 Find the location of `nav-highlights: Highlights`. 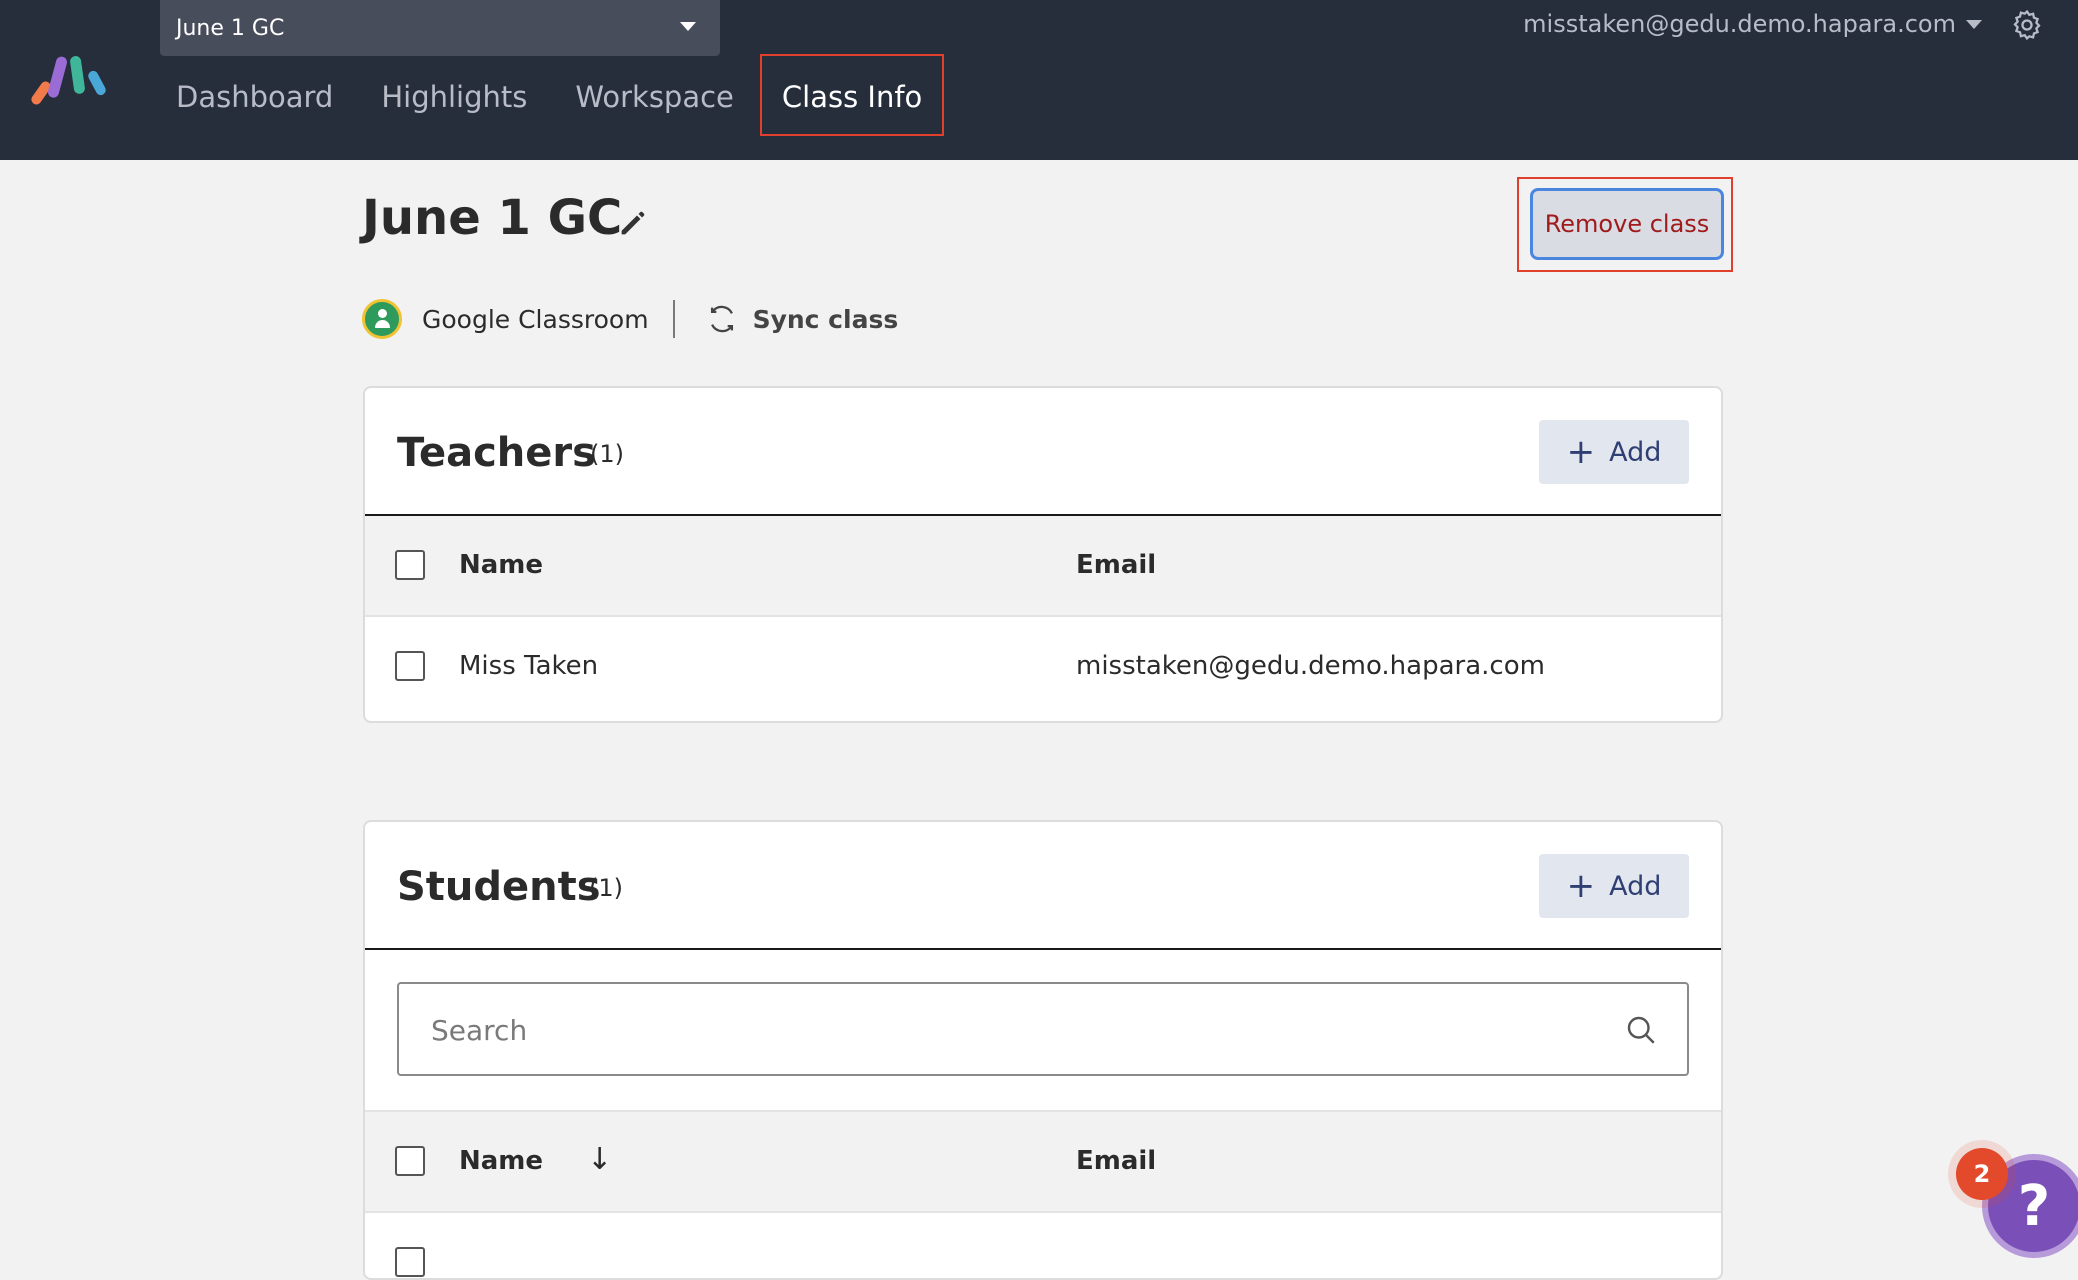

nav-highlights: Highlights is located at coordinates (454, 97).